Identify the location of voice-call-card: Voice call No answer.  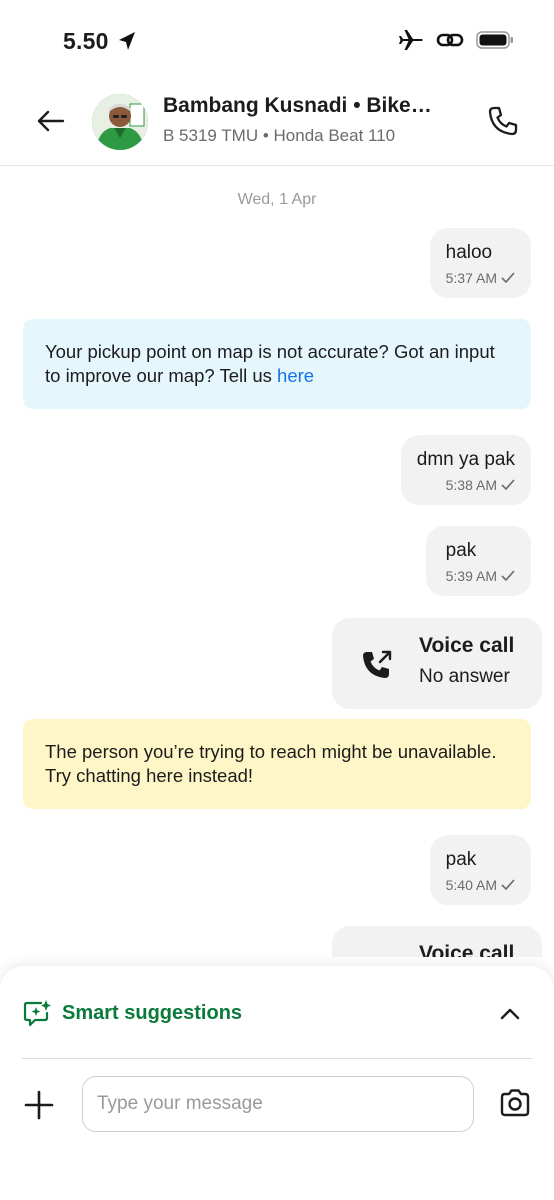
(437, 663).